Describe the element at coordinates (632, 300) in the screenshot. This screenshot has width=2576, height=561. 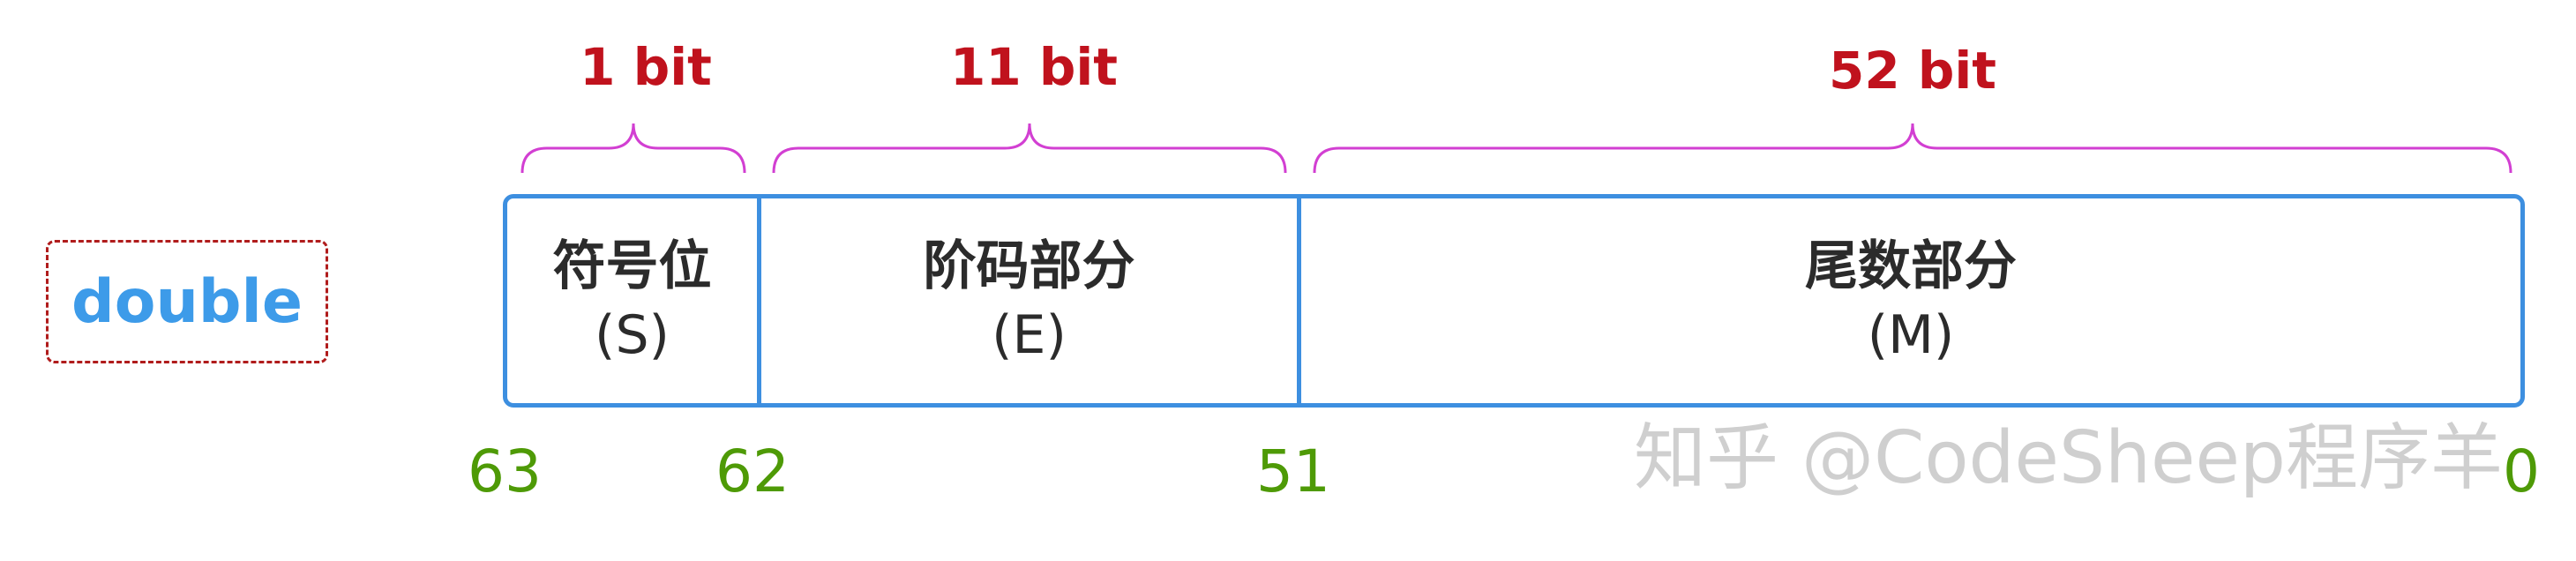
I see `field-sign: 符号位 (S)` at that location.